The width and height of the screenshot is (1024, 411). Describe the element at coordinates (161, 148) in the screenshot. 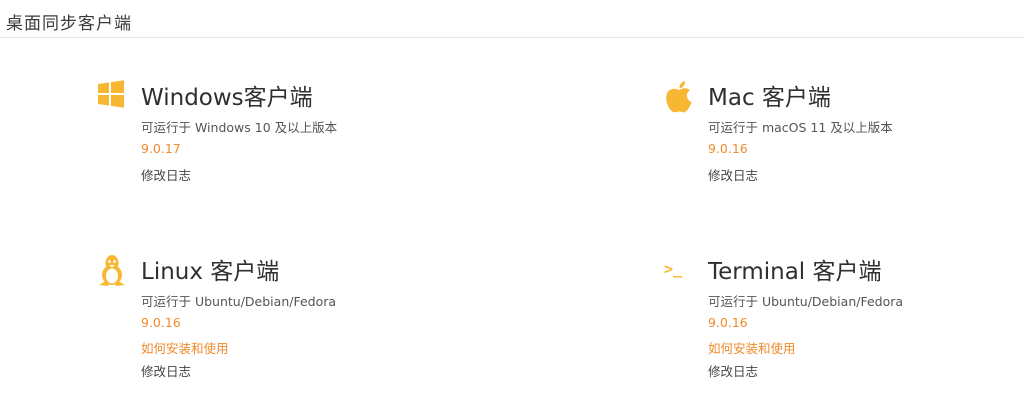

I see `client-version-link: 9.0.17` at that location.